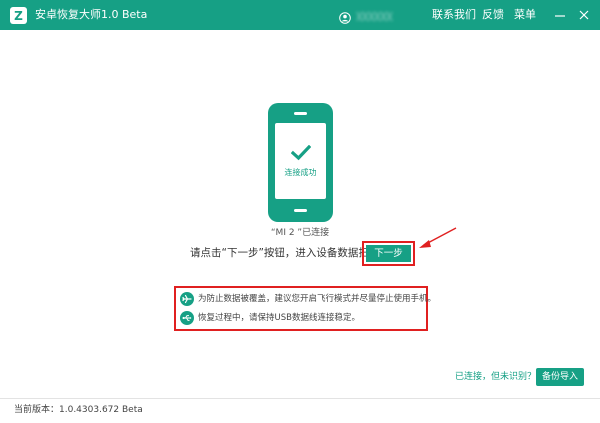 This screenshot has height=423, width=600. I want to click on phone-illustration: 连接成功, so click(300, 162).